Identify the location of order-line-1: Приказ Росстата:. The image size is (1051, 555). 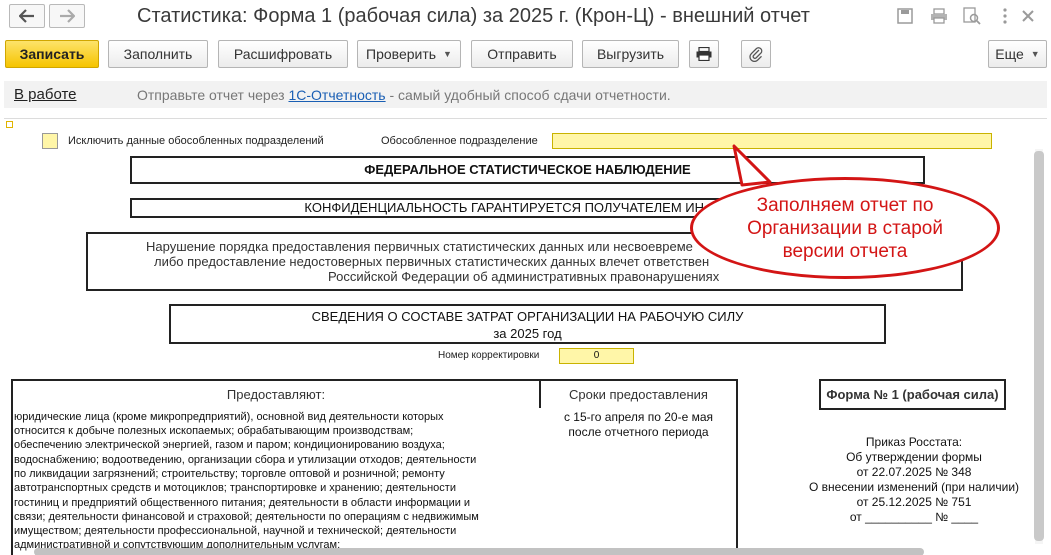
(914, 442).